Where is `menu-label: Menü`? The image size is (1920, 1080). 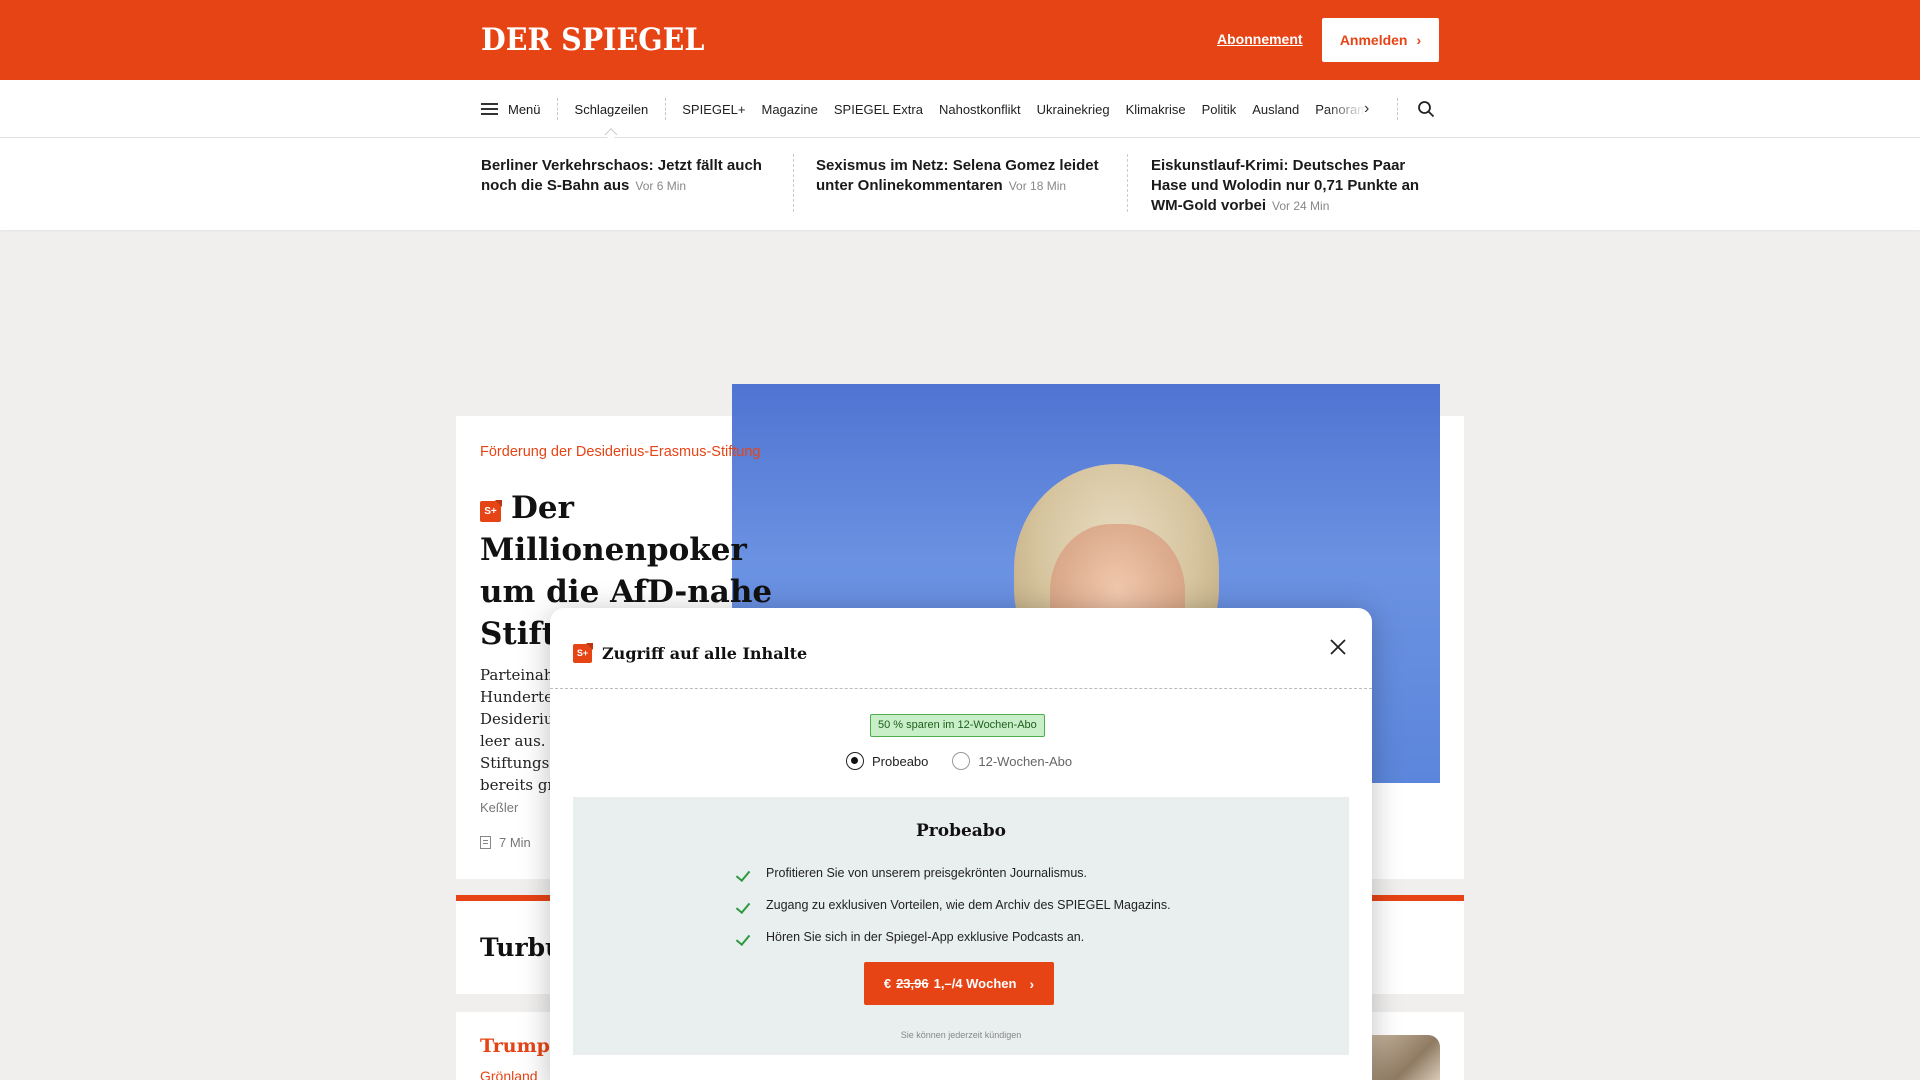 menu-label: Menü is located at coordinates (524, 109).